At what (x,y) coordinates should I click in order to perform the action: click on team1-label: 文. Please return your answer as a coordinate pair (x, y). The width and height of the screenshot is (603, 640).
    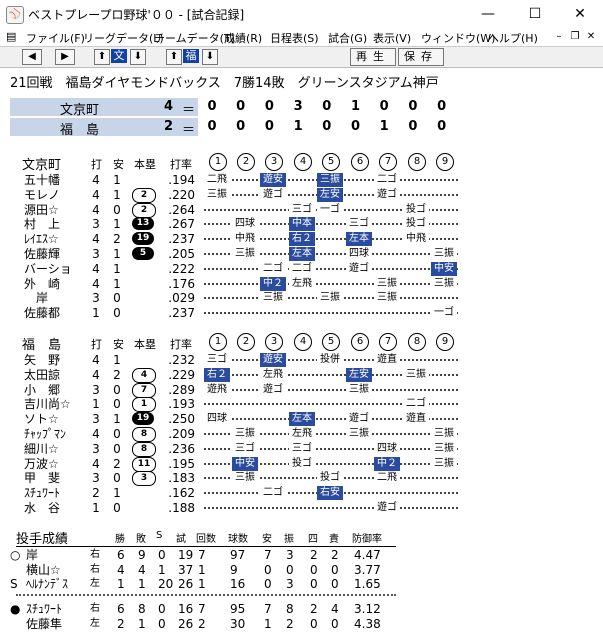
    Looking at the image, I should click on (119, 56).